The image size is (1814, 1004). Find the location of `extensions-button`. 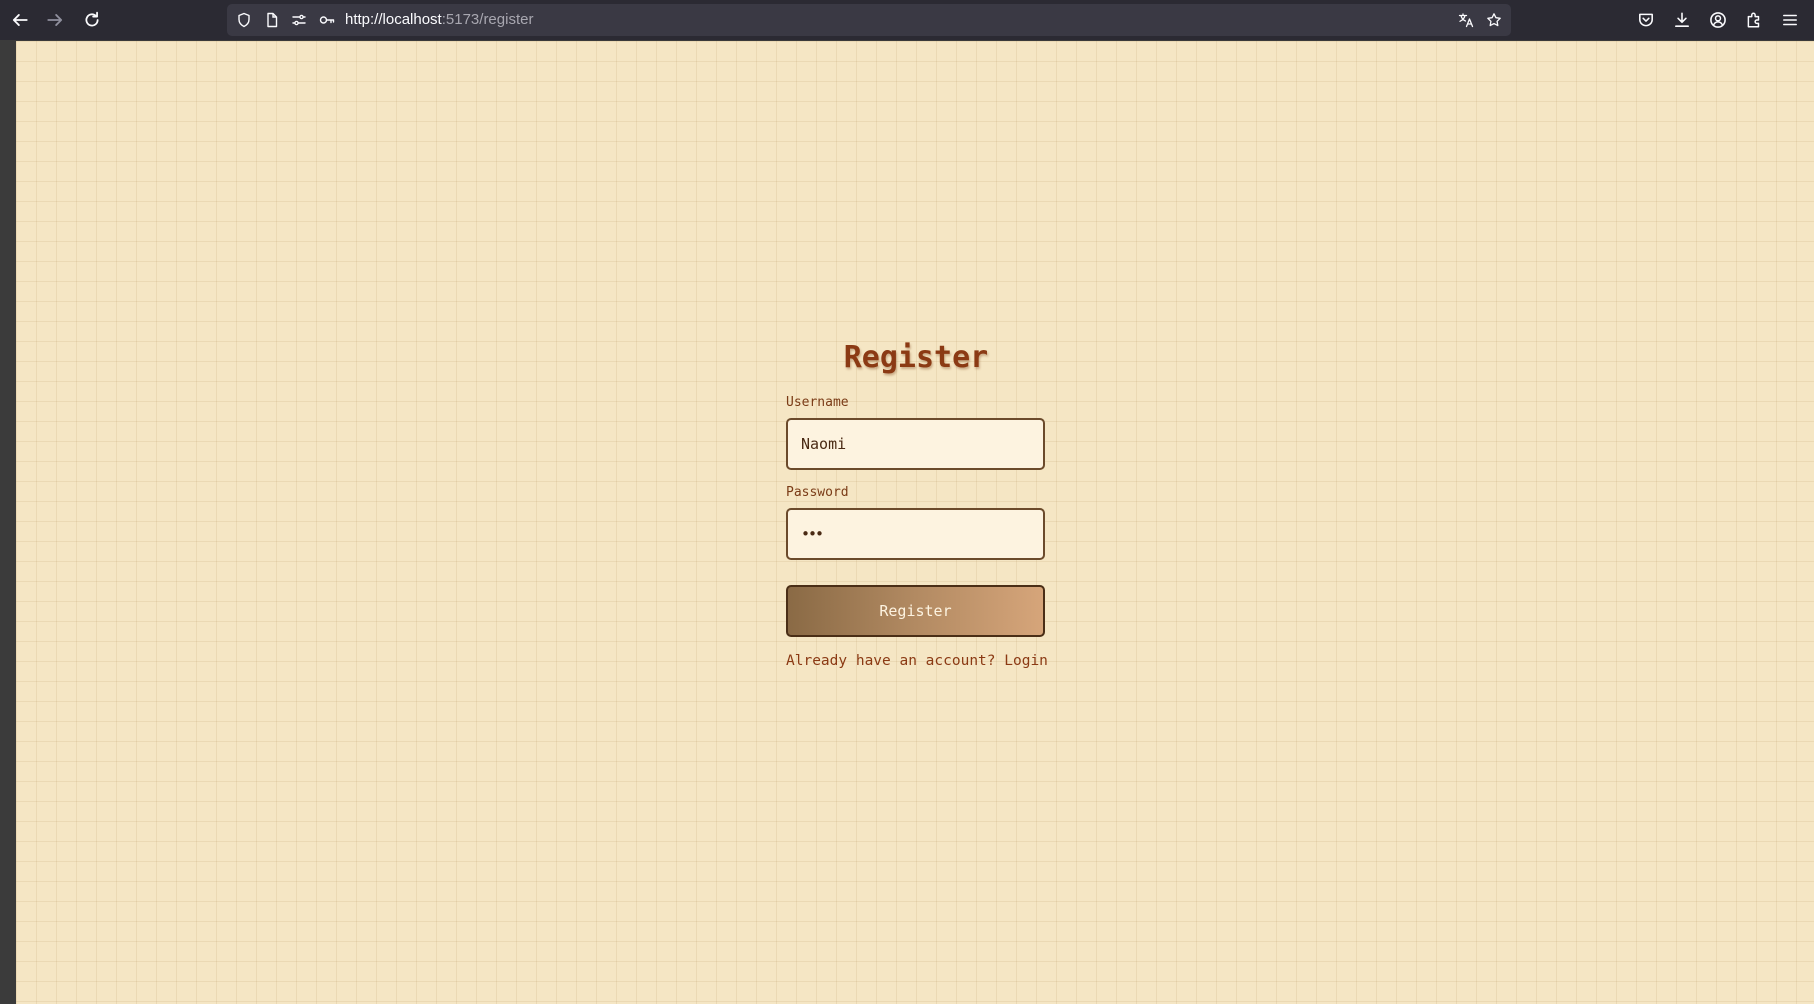

extensions-button is located at coordinates (1754, 20).